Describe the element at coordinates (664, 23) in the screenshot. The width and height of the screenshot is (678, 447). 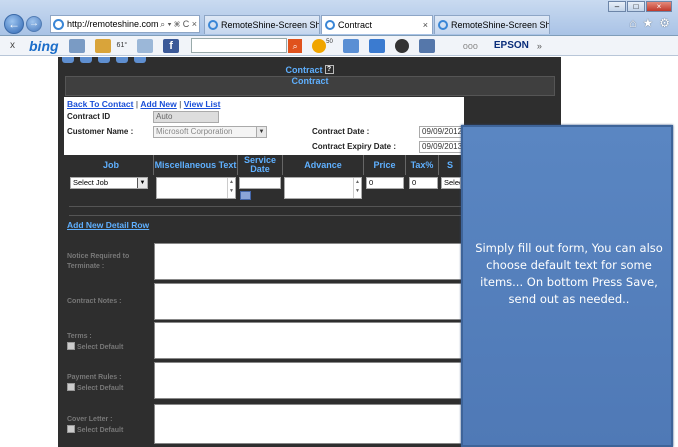
I see `gear-icon: ⚙` at that location.